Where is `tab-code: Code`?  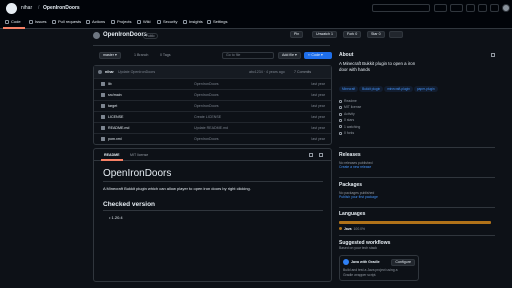
tab-code: Code is located at coordinates (13, 22).